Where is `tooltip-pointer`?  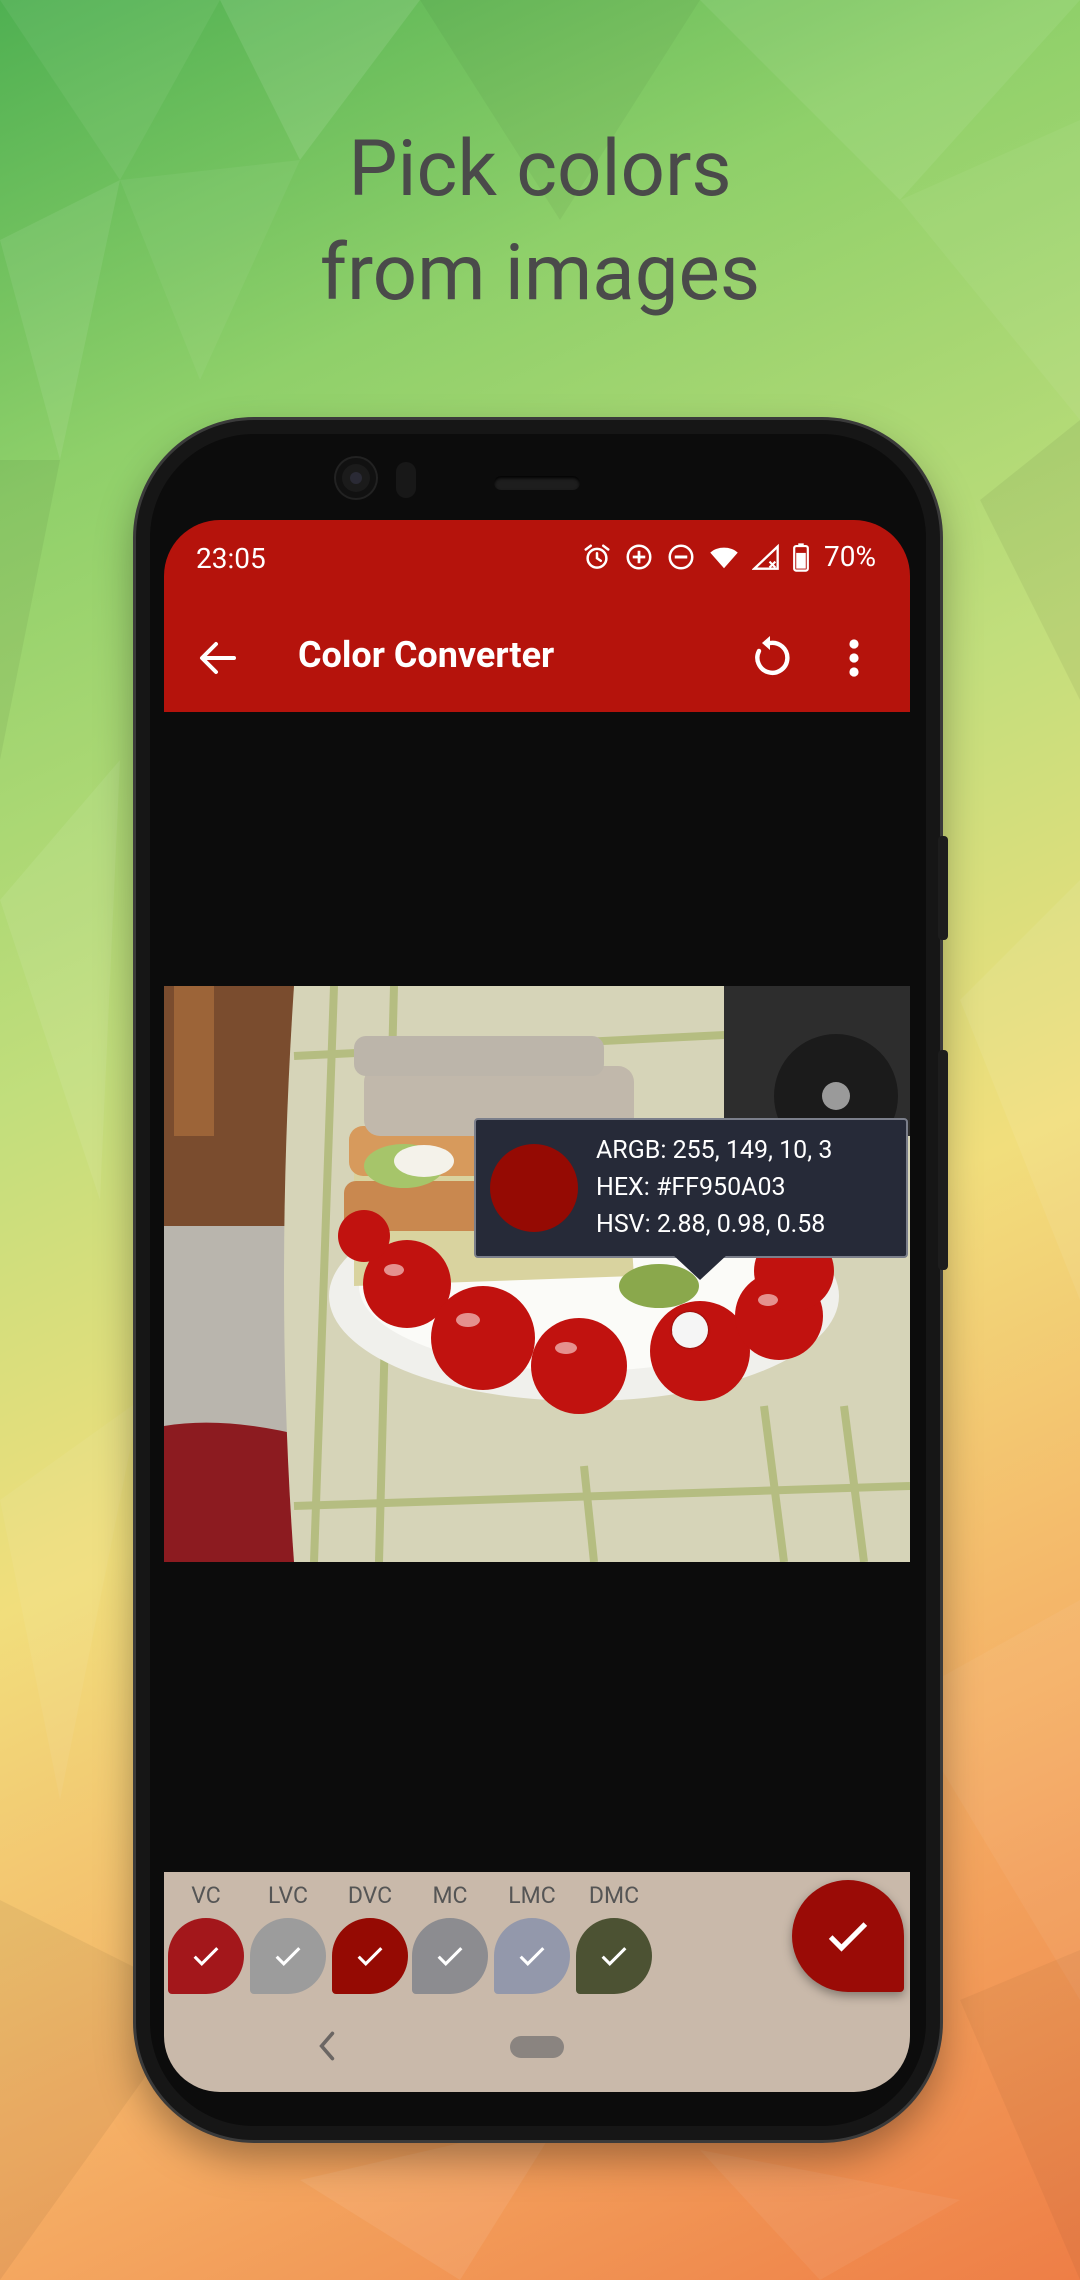 tooltip-pointer is located at coordinates (700, 1267).